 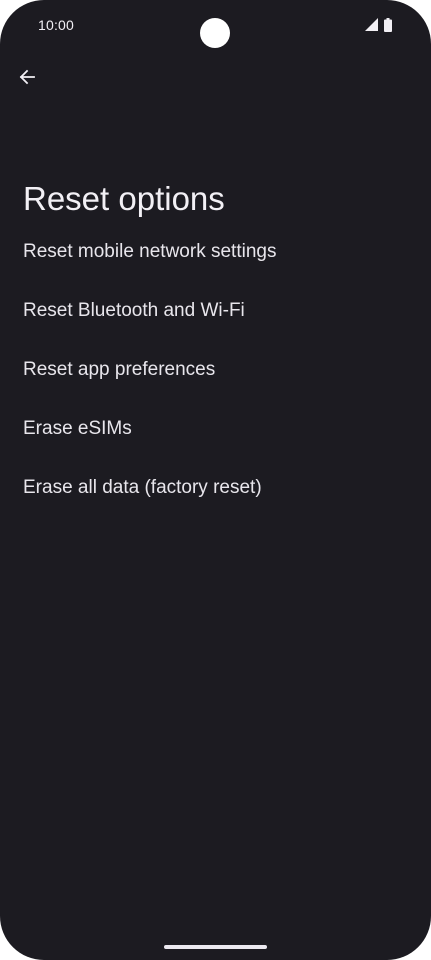 What do you see at coordinates (142, 487) in the screenshot?
I see `option-label: Erase all data (factory reset)` at bounding box center [142, 487].